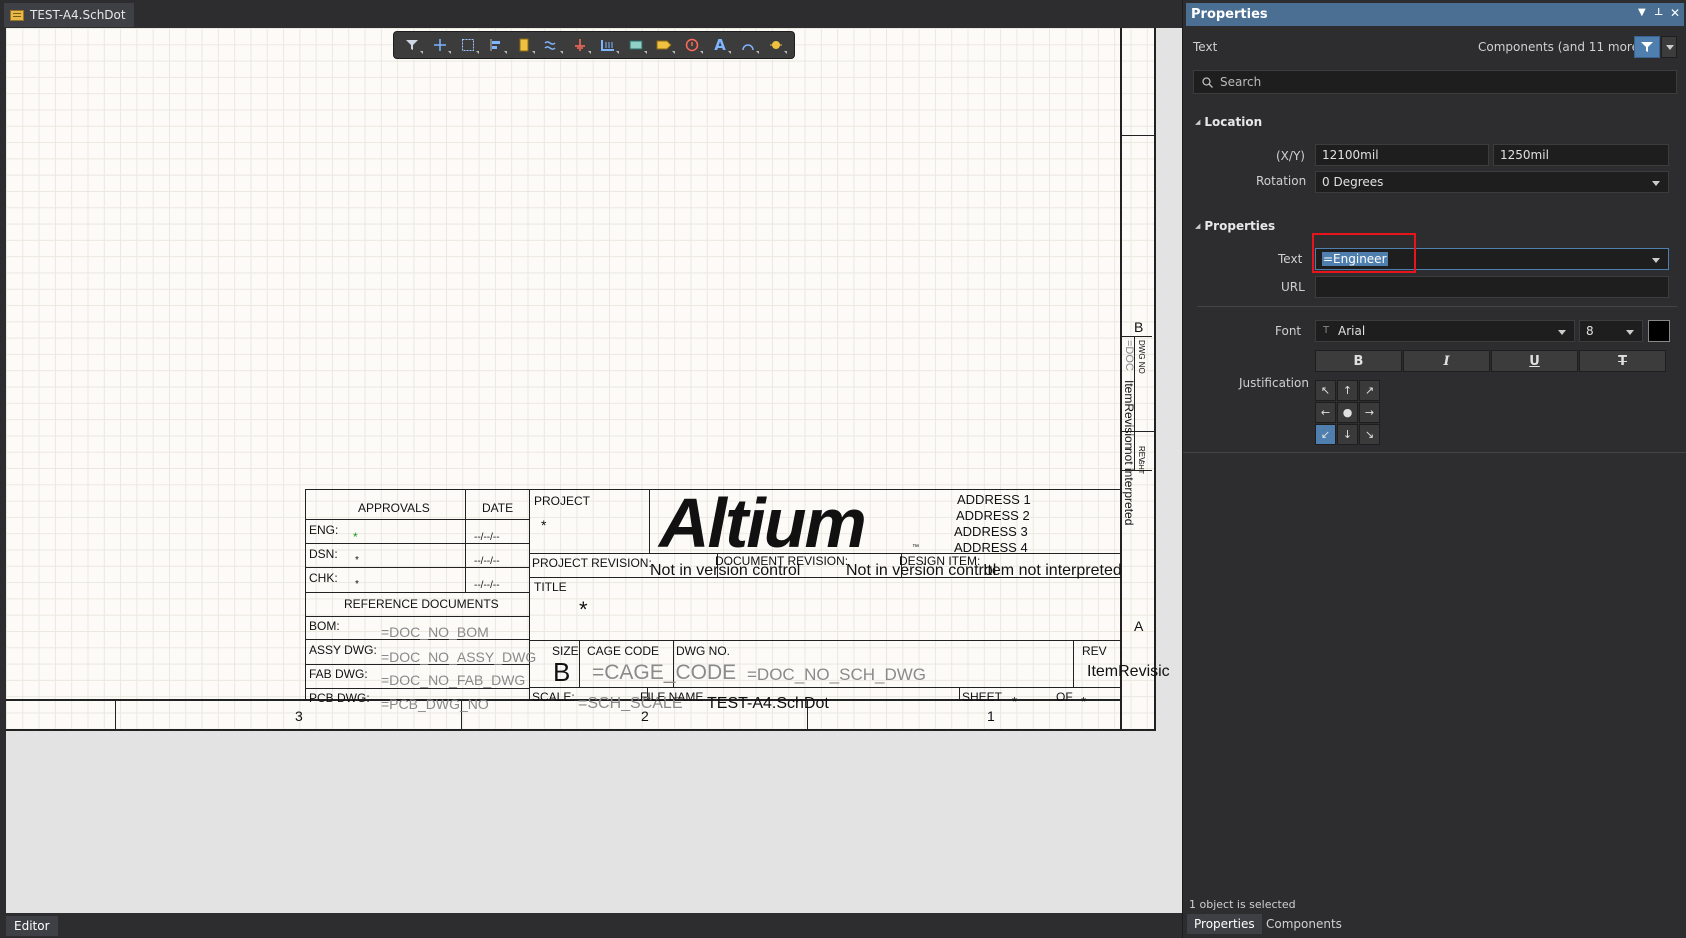 The width and height of the screenshot is (1686, 938). I want to click on ref-doc-label: BOM:, so click(324, 626).